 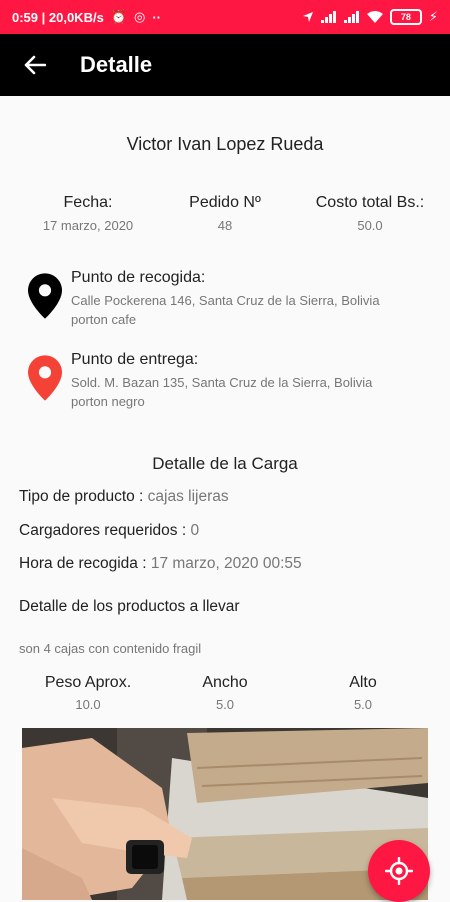 I want to click on productos-note: son 4 cajas con contenido fragil, so click(x=110, y=648).